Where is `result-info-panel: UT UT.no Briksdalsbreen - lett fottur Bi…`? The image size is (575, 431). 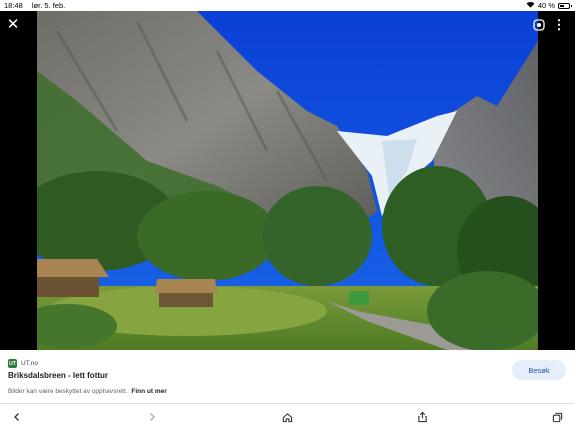
result-info-panel: UT UT.no Briksdalsbreen - lett fottur Bi… is located at coordinates (287, 376).